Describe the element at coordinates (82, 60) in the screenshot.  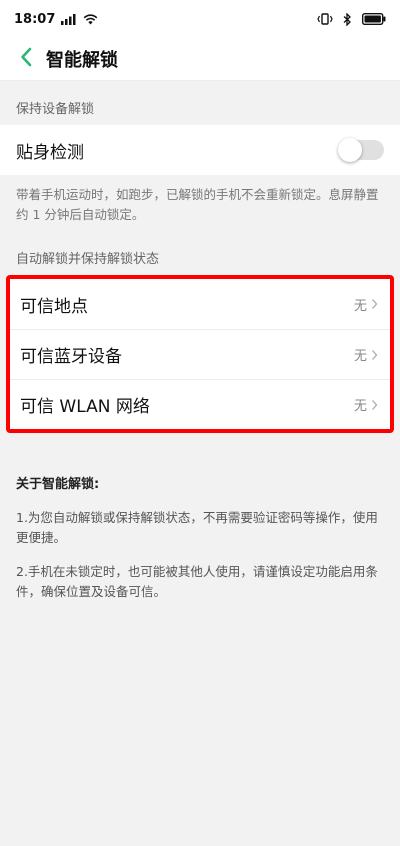
I see `page-title: 智能解锁` at that location.